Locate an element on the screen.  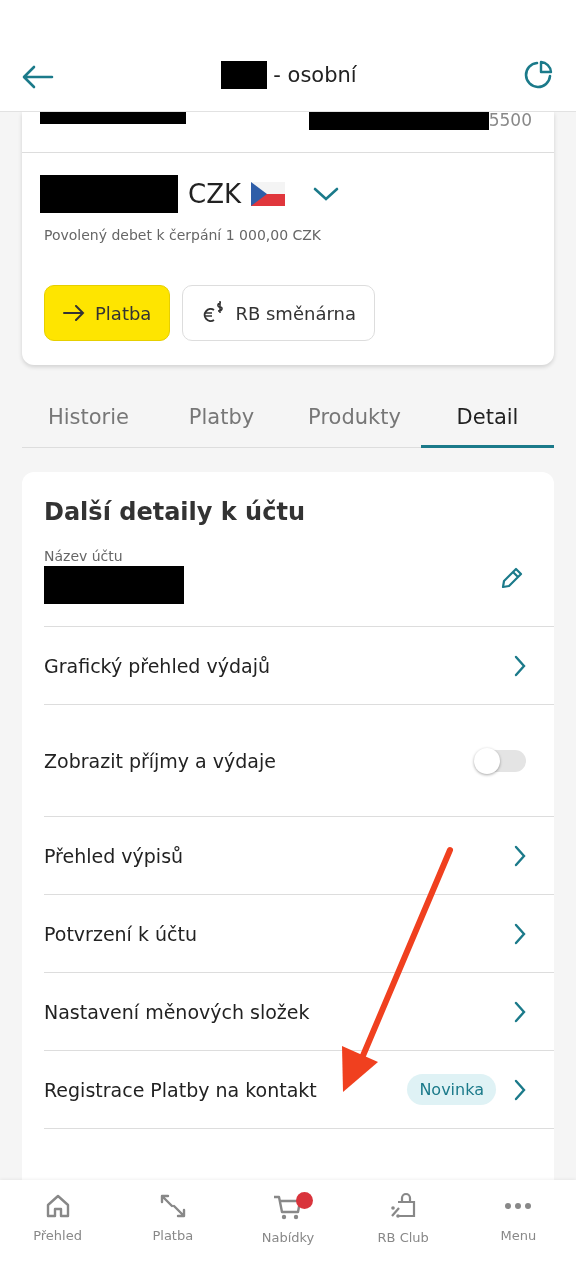
menu-item-label: Grafický přehled výdajů is located at coordinates (157, 665).